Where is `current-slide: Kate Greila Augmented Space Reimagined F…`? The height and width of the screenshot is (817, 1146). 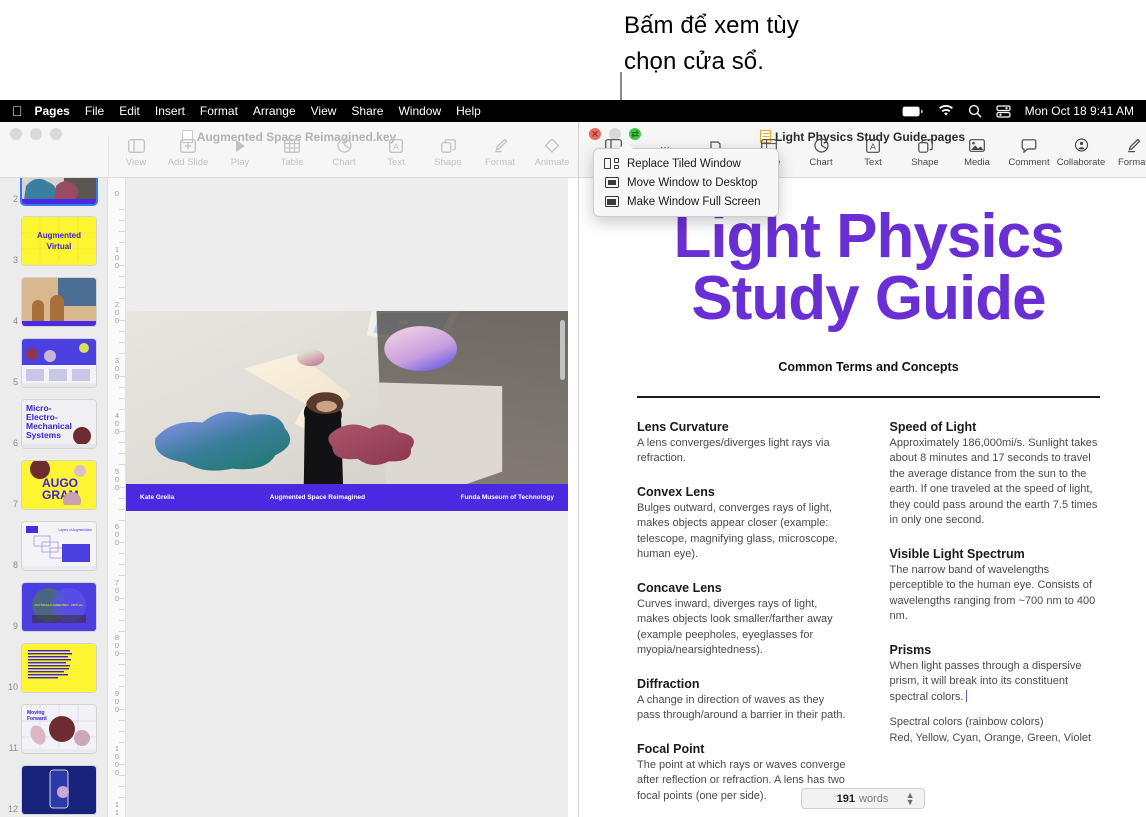 current-slide: Kate Greila Augmented Space Reimagined F… is located at coordinates (347, 411).